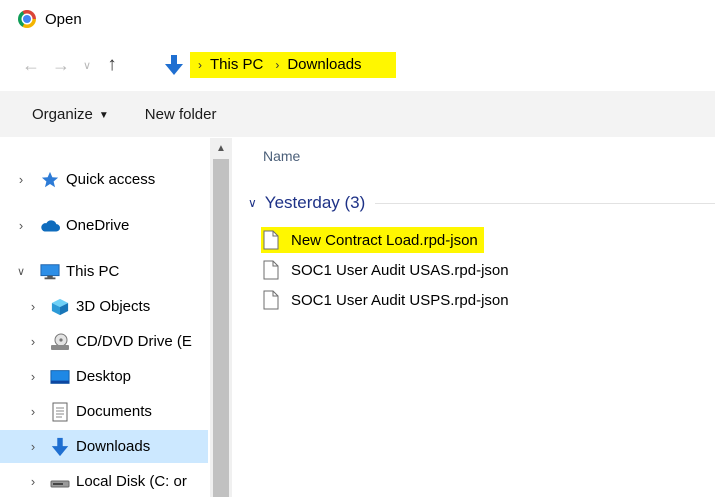 Image resolution: width=715 pixels, height=497 pixels. I want to click on up-button: ↑, so click(112, 65).